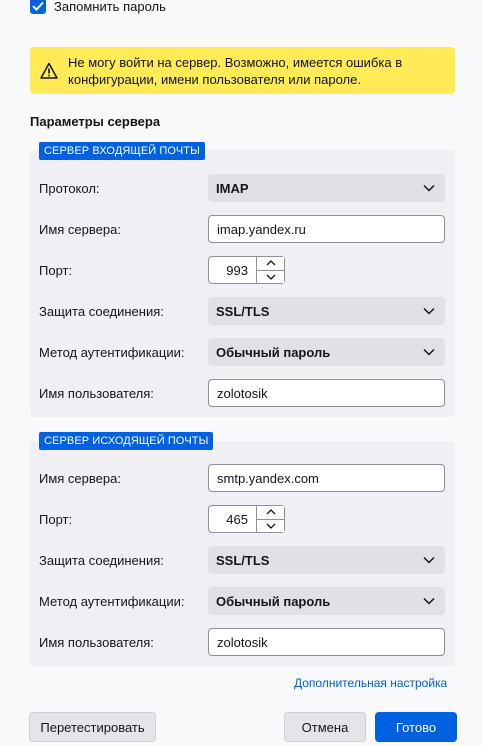 The width and height of the screenshot is (483, 746). I want to click on remember-password-label: Запомнить пароль, so click(110, 7).